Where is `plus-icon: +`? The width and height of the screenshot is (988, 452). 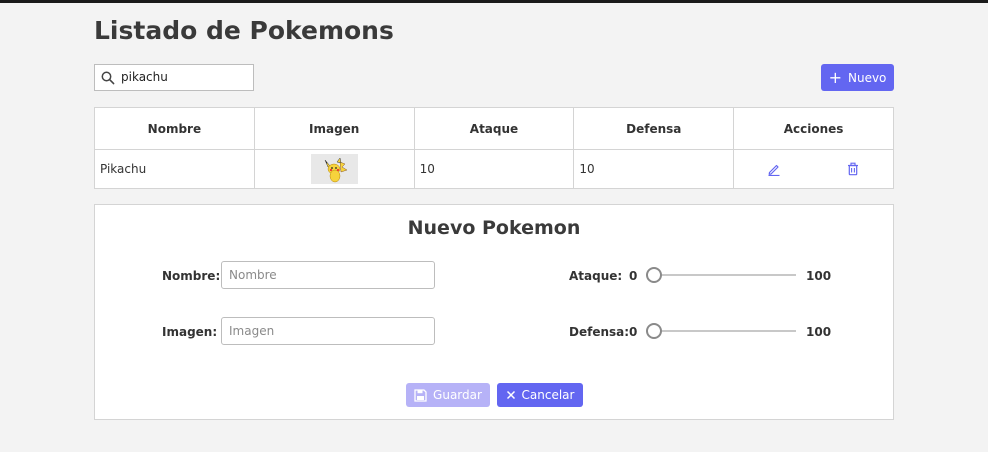
plus-icon: + is located at coordinates (835, 77).